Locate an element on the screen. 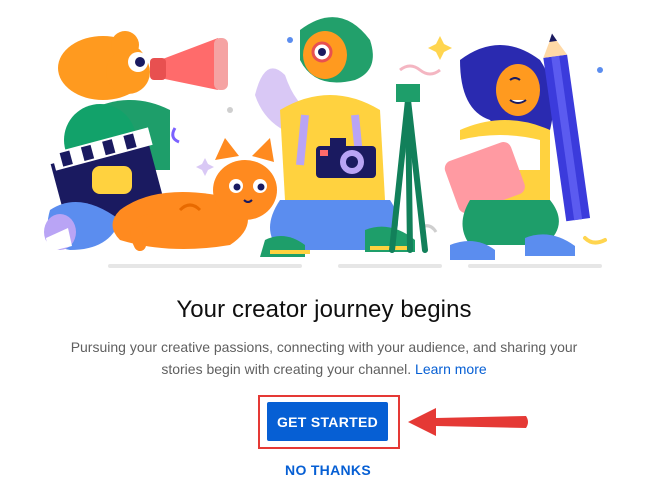 This screenshot has width=648, height=491. tripod-decoration is located at coordinates (408, 168).